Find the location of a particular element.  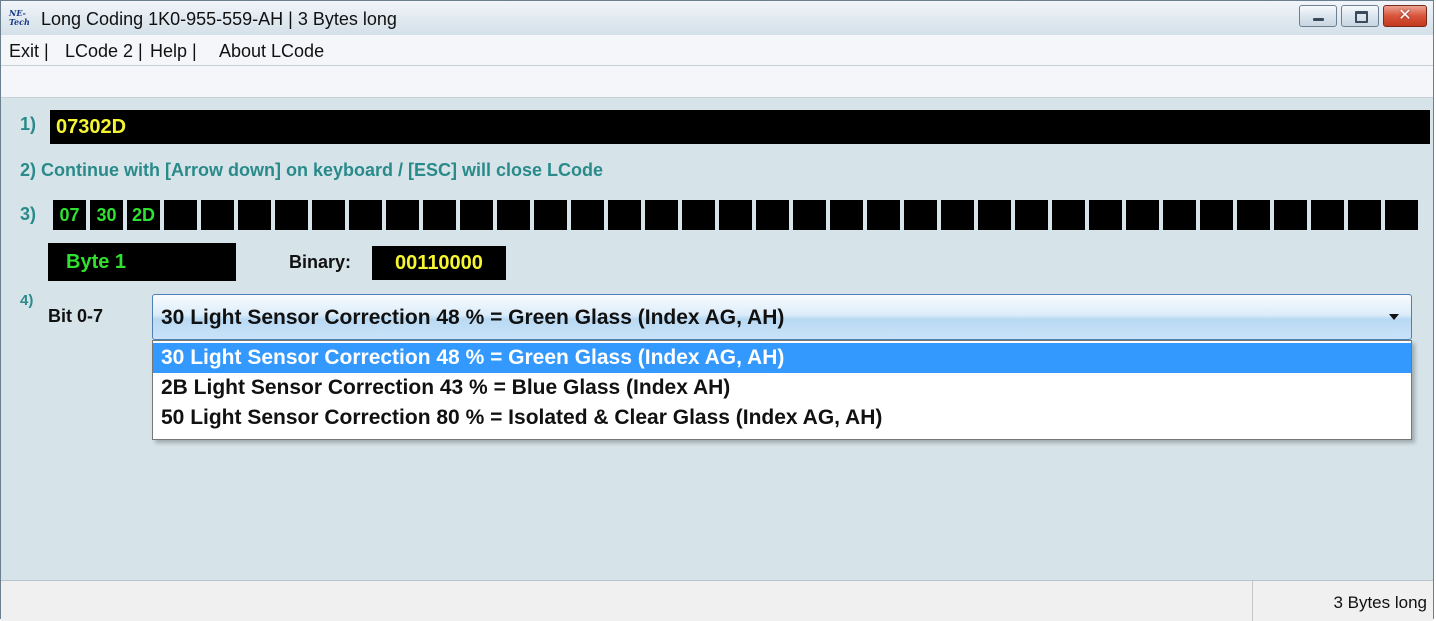

maximize-icon is located at coordinates (1360, 16).